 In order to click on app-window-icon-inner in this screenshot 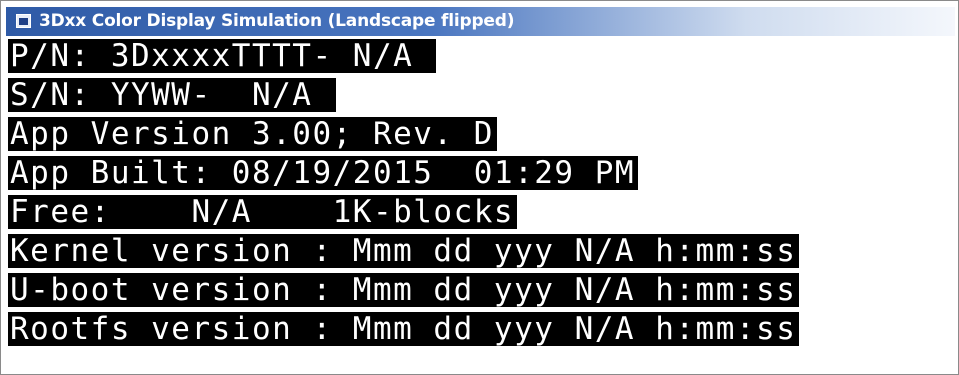, I will do `click(23, 21)`.